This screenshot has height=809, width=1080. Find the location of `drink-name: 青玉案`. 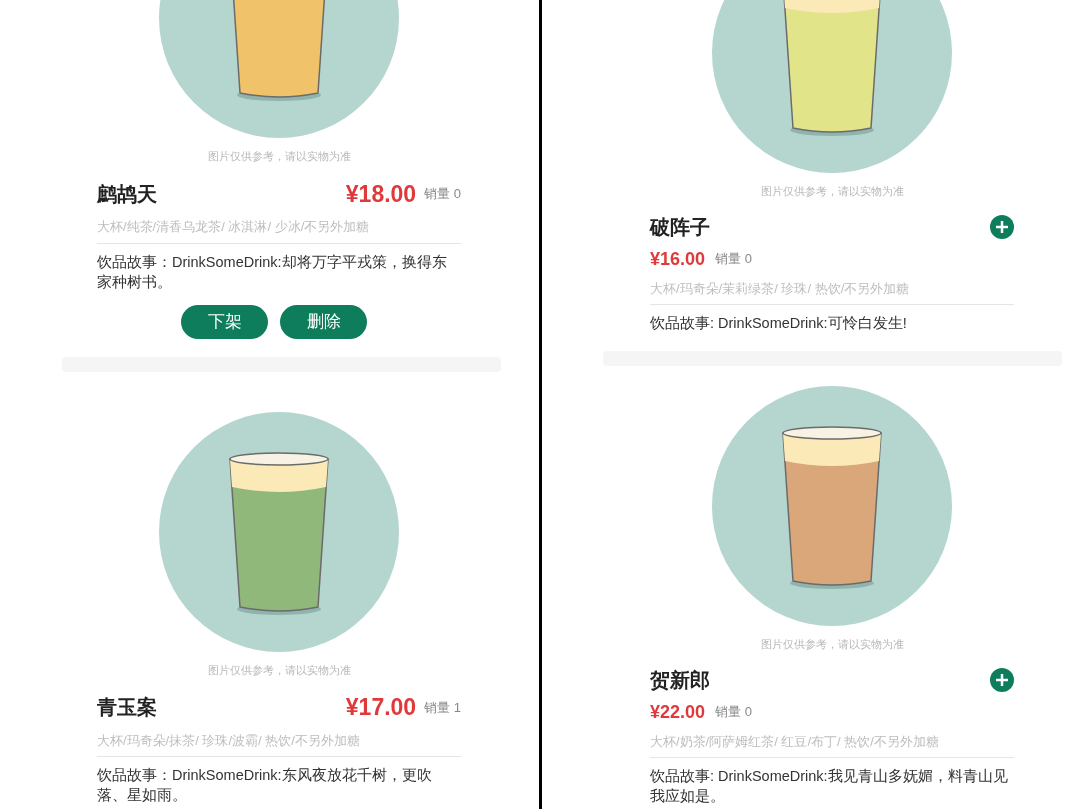

drink-name: 青玉案 is located at coordinates (127, 708).